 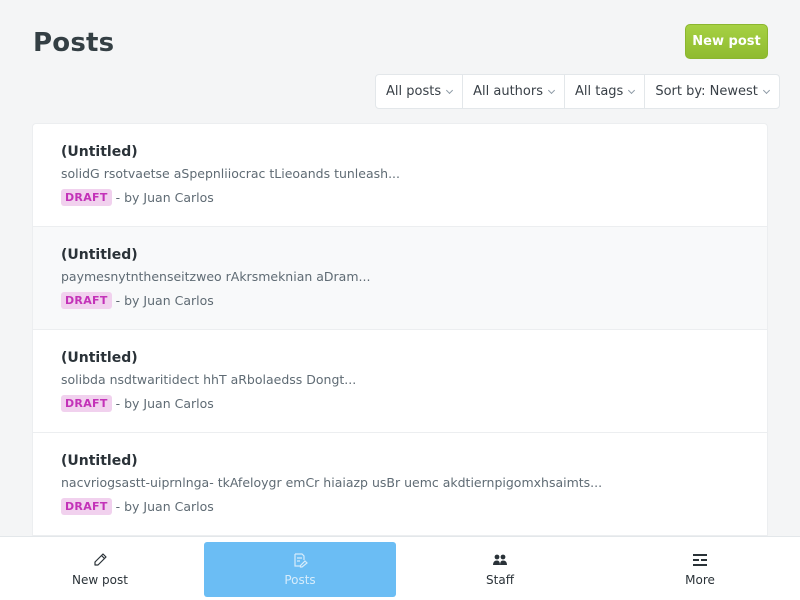 What do you see at coordinates (500, 569) in the screenshot?
I see `nav-staff: Staff` at bounding box center [500, 569].